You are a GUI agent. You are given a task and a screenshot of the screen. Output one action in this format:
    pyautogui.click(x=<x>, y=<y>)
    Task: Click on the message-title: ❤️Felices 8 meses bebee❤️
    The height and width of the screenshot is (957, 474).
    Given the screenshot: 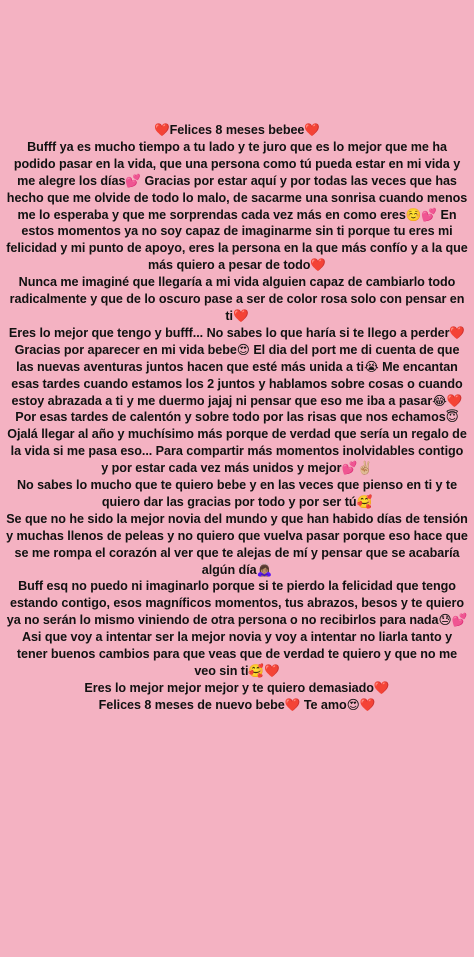 What is the action you would take?
    pyautogui.click(x=237, y=130)
    